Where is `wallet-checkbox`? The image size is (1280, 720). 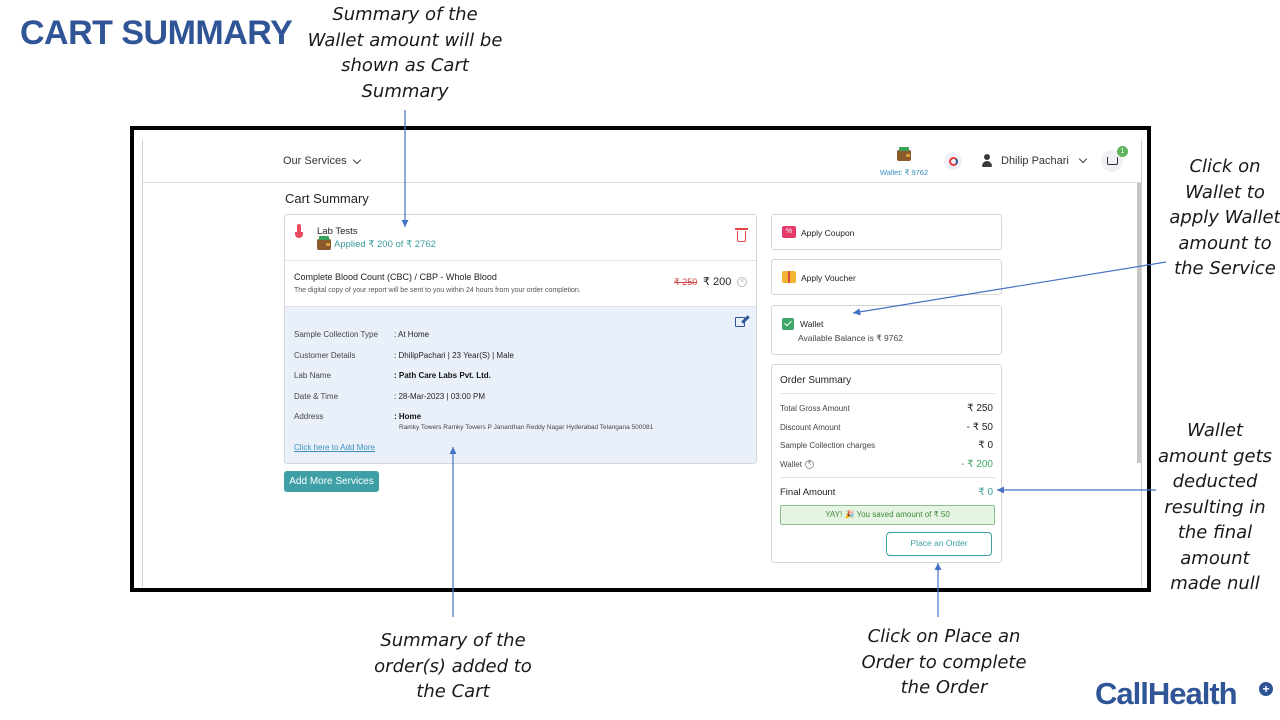 wallet-checkbox is located at coordinates (788, 324).